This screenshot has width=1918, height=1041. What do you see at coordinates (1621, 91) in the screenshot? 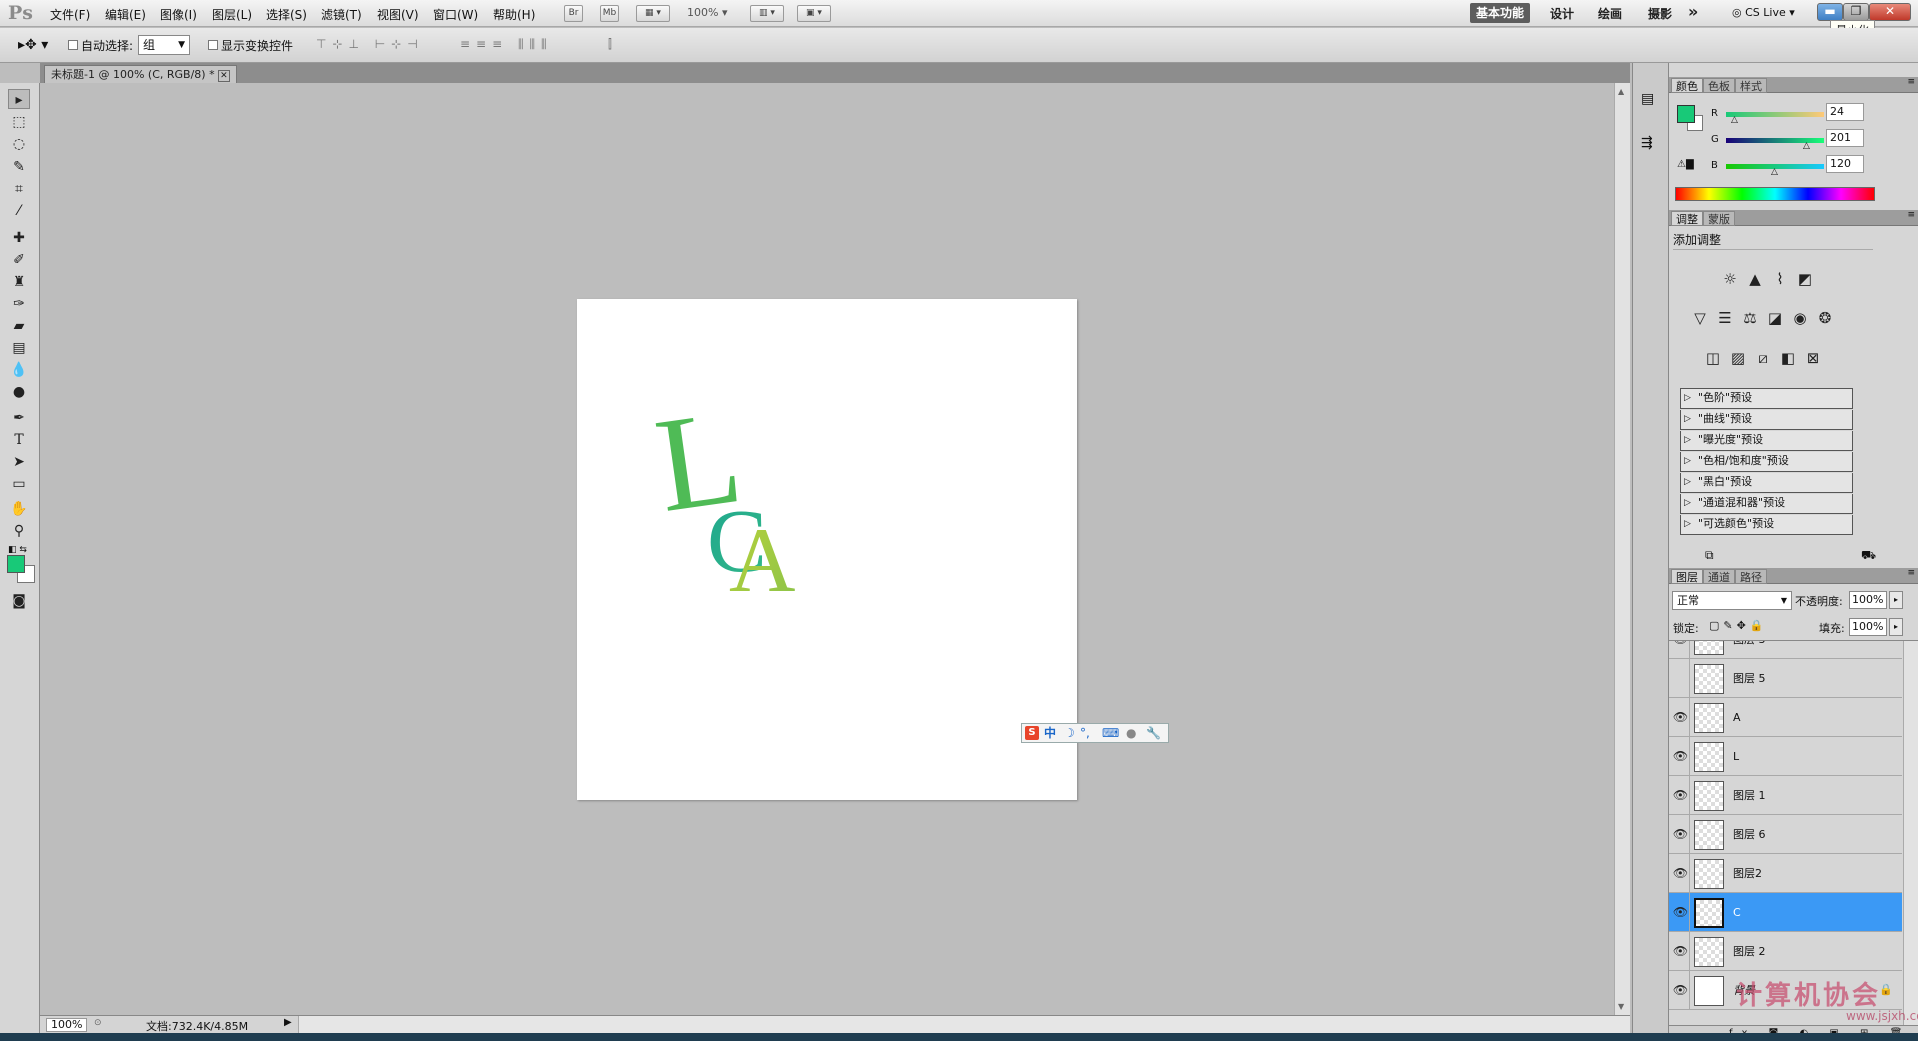
I see `scroll-up-icon: ▲` at bounding box center [1621, 91].